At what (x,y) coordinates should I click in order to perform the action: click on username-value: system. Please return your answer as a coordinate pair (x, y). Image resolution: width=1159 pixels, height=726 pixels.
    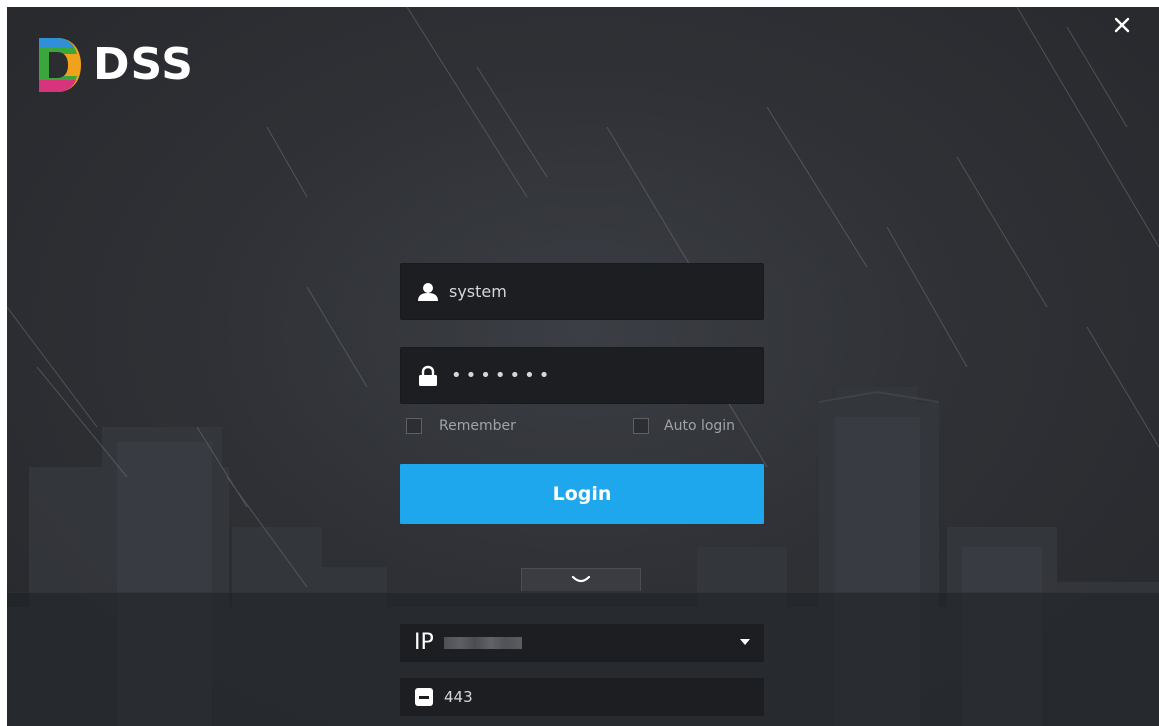
    Looking at the image, I should click on (478, 291).